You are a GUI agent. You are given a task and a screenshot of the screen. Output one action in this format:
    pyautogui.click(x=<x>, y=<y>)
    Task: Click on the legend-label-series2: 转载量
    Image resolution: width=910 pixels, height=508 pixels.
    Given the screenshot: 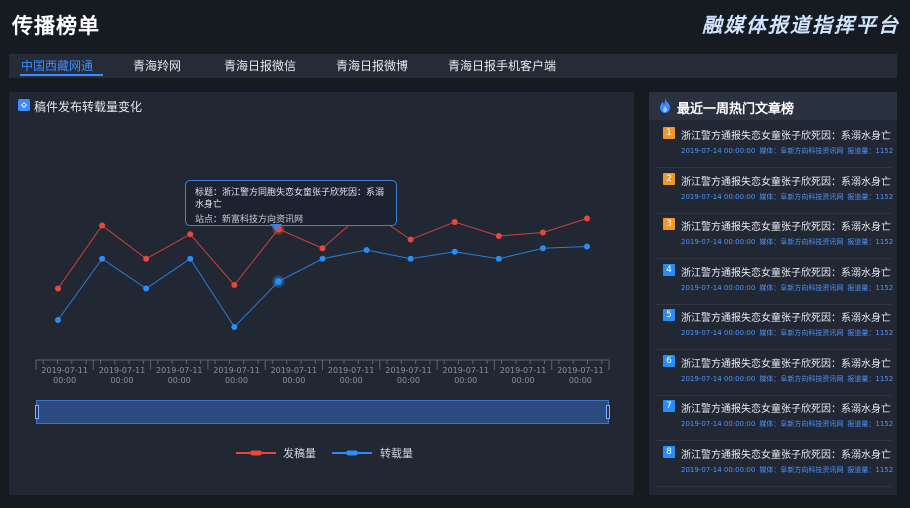 What is the action you would take?
    pyautogui.click(x=396, y=453)
    